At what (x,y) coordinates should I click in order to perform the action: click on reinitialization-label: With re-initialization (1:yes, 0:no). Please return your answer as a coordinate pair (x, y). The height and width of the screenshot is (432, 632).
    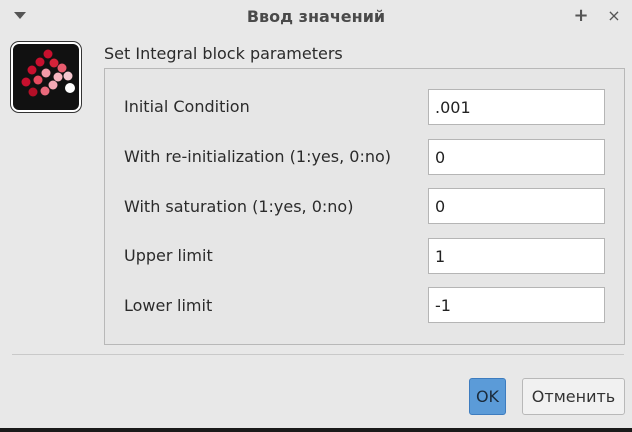
    Looking at the image, I should click on (258, 156).